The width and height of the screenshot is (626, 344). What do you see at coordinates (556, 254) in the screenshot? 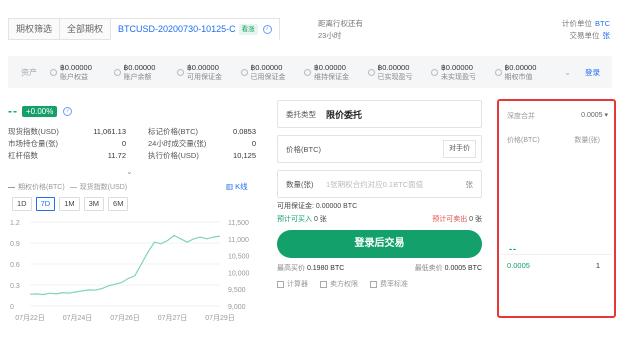
I see `divider` at bounding box center [556, 254].